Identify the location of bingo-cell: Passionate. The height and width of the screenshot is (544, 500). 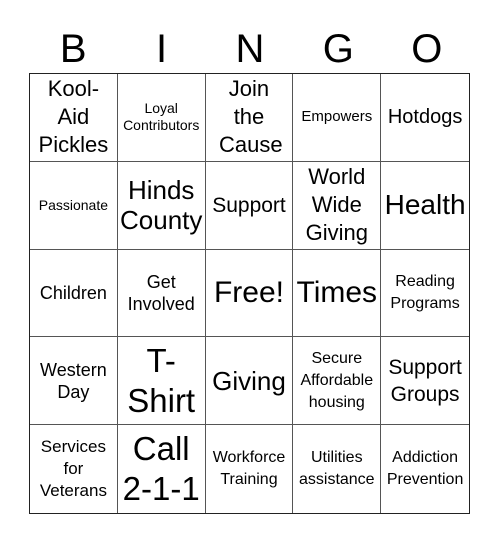
(74, 205).